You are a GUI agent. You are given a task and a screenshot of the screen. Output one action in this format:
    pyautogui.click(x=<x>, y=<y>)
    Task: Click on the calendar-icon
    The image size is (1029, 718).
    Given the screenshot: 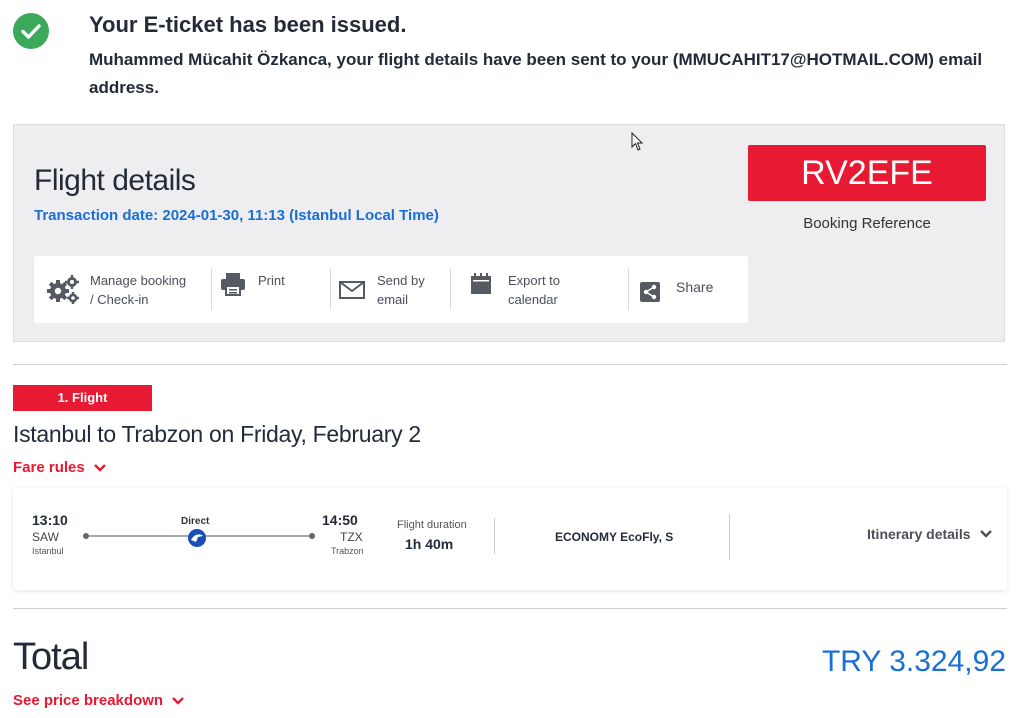 What is the action you would take?
    pyautogui.click(x=481, y=283)
    